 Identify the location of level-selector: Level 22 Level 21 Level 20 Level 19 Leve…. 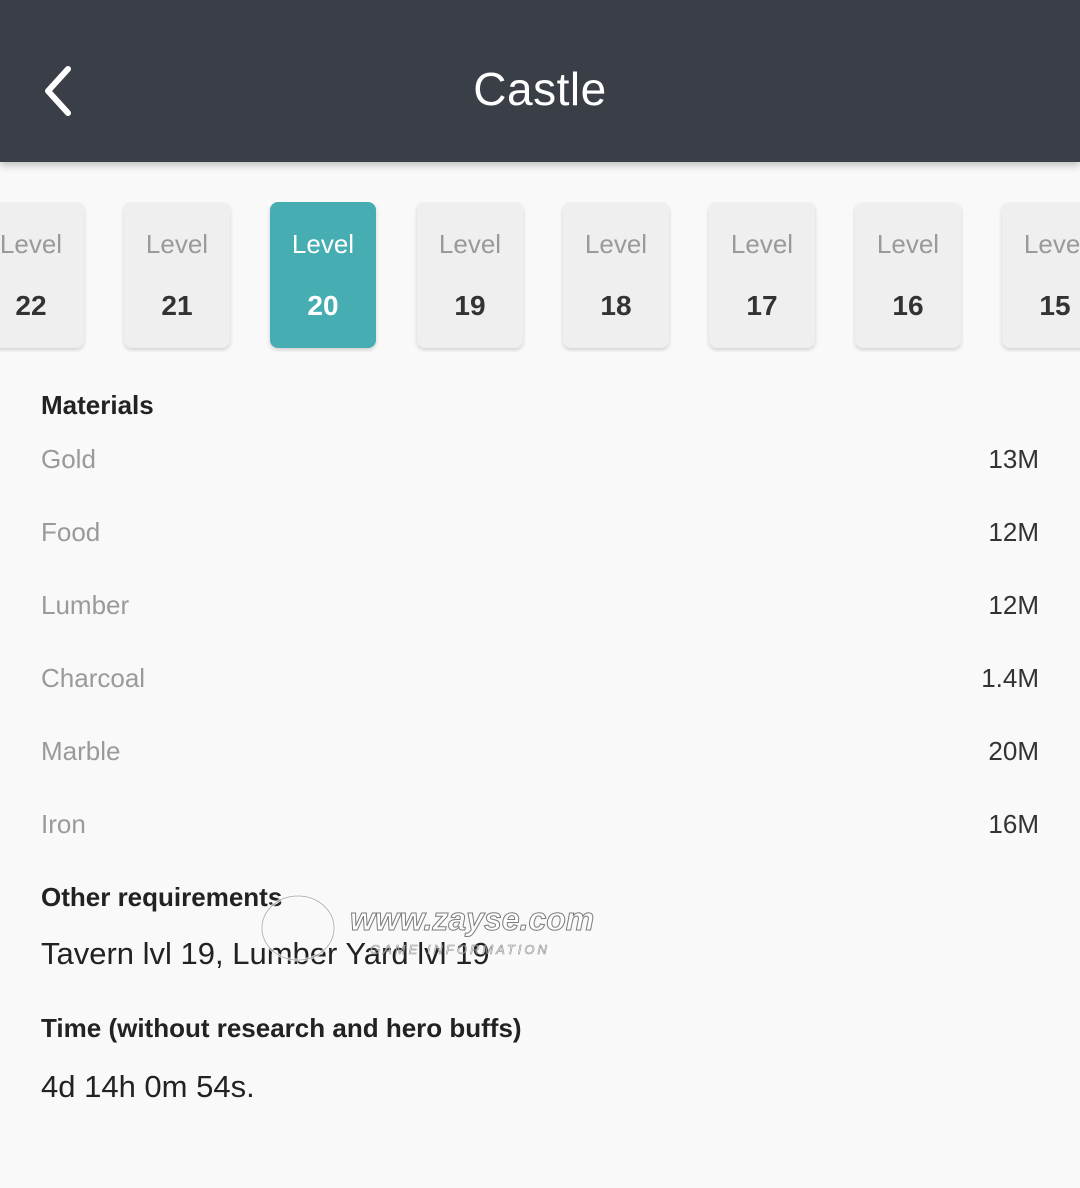
(540, 277).